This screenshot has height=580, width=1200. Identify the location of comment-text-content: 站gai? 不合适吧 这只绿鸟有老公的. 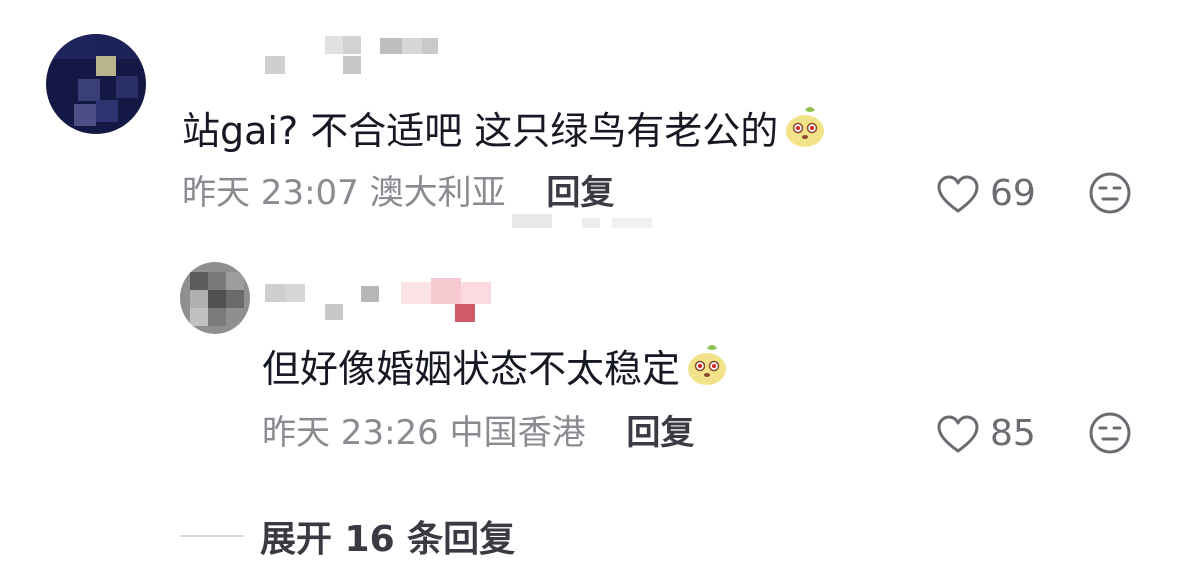
(480, 131).